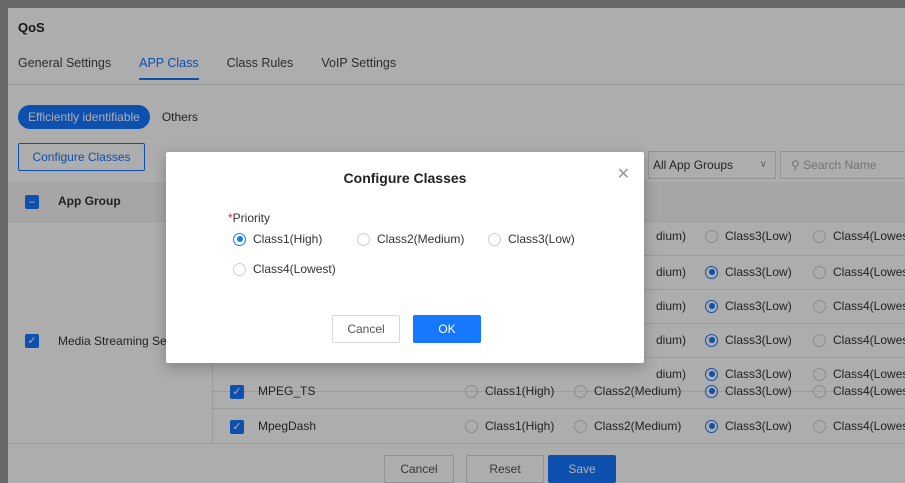  Describe the element at coordinates (421, 239) in the screenshot. I see `option-label: Class2(Medium)` at that location.